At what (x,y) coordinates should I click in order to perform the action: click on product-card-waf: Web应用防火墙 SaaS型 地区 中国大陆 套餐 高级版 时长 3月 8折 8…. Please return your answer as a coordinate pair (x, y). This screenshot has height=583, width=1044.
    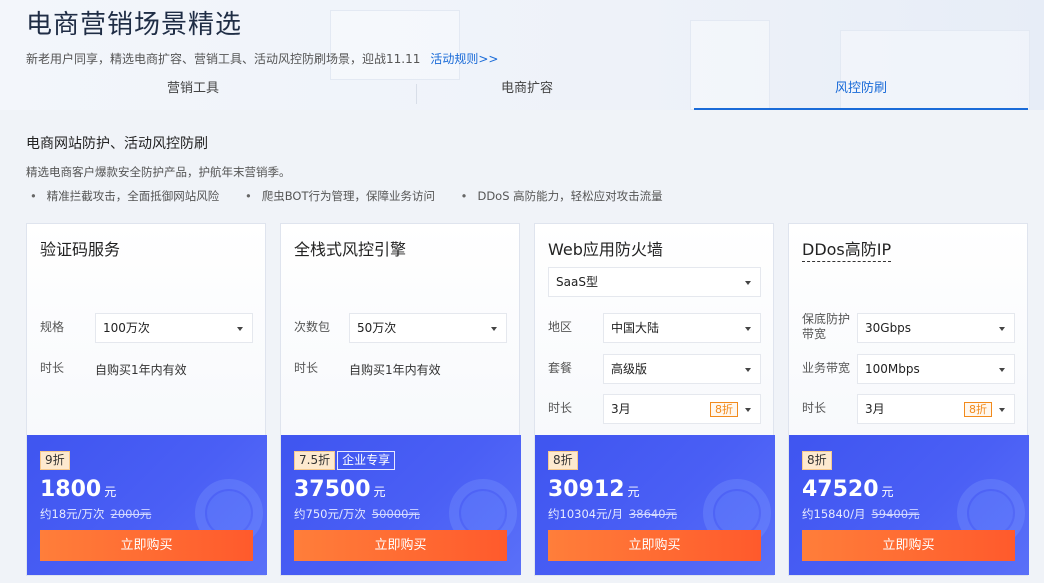
    Looking at the image, I should click on (654, 399).